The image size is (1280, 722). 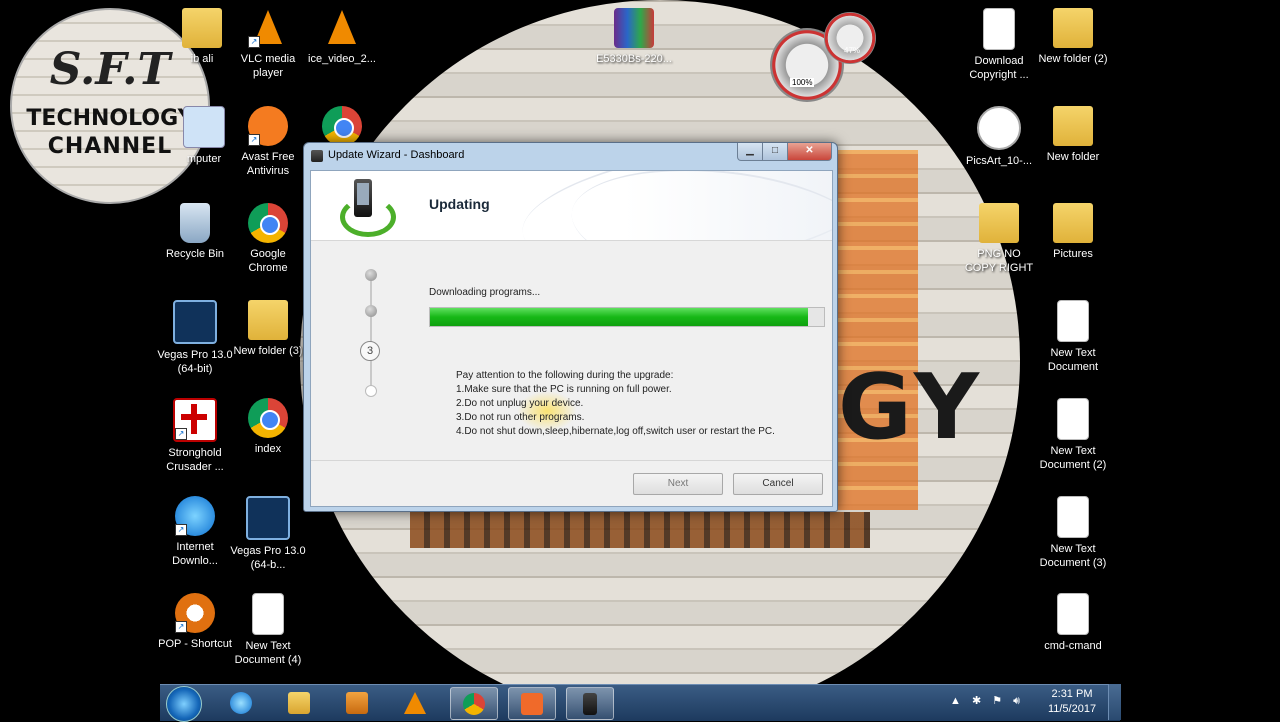 I want to click on wizard-step-indicator: 3, so click(x=370, y=334).